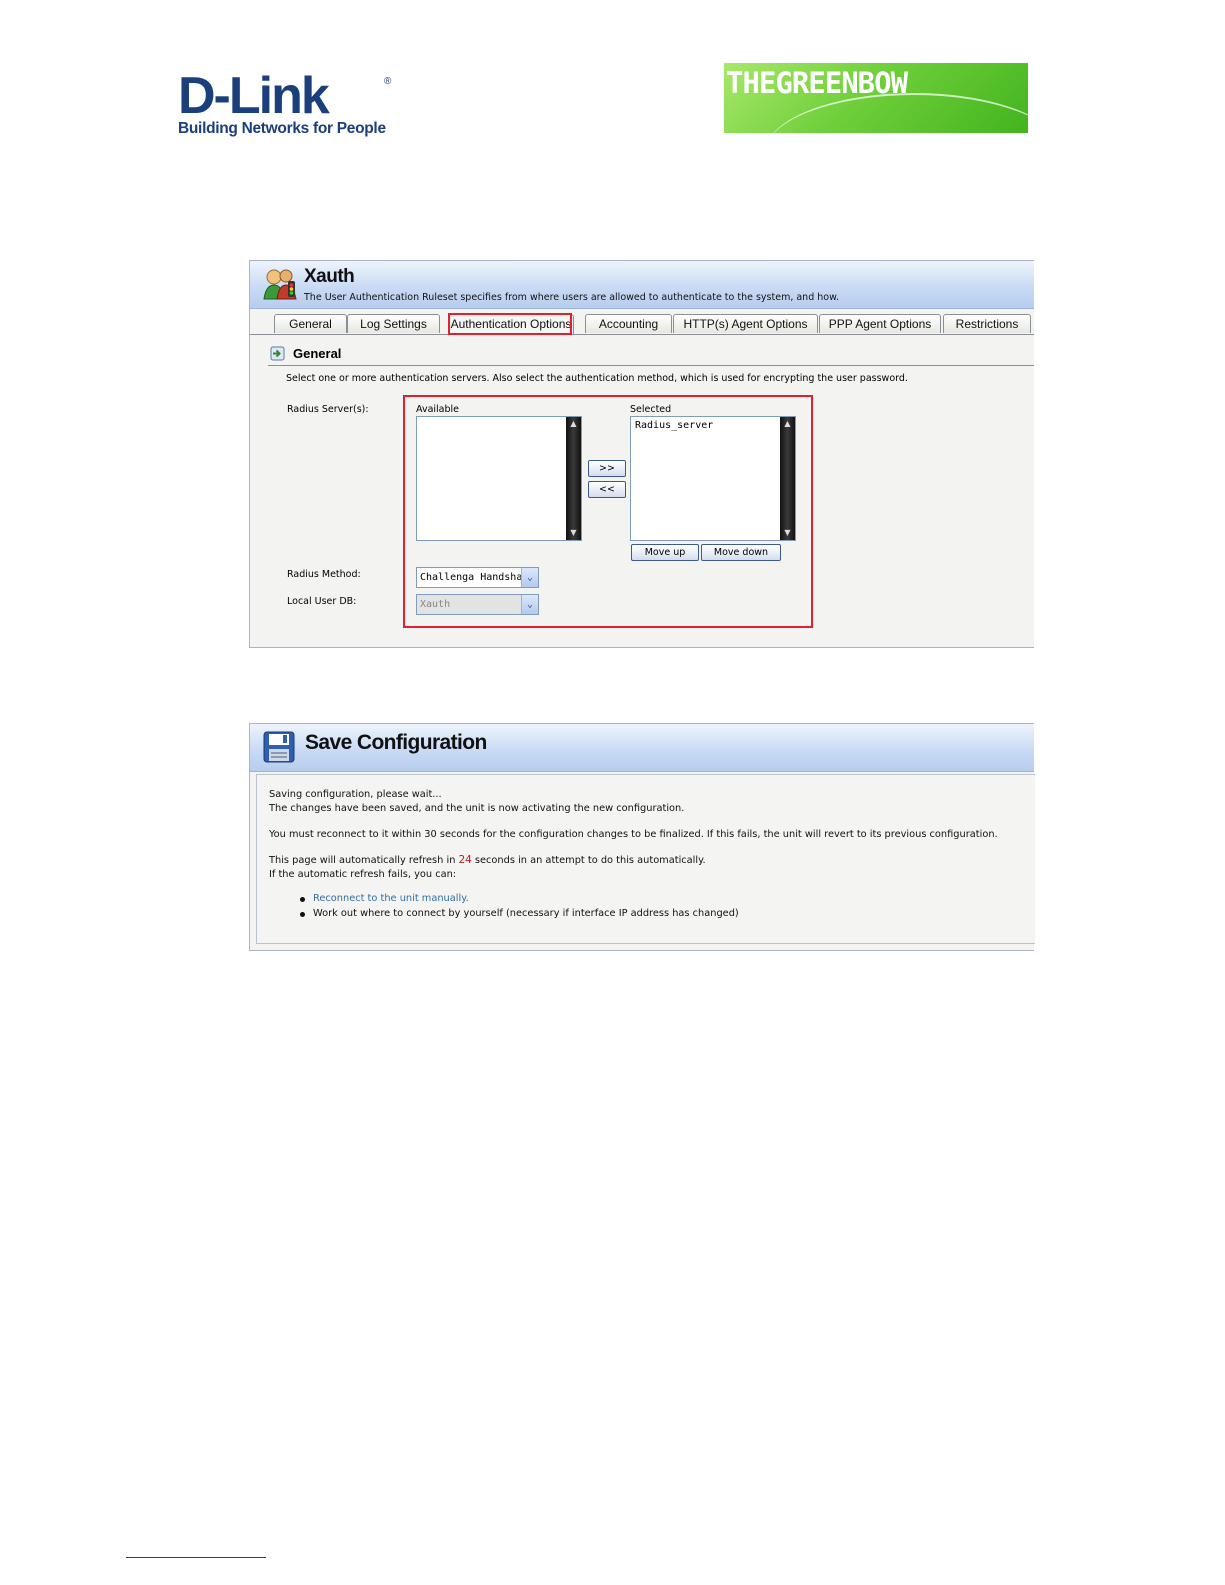 The height and width of the screenshot is (1585, 1225). Describe the element at coordinates (880, 323) in the screenshot. I see `tab-ppp-agent-options: PPP Agent Options` at that location.